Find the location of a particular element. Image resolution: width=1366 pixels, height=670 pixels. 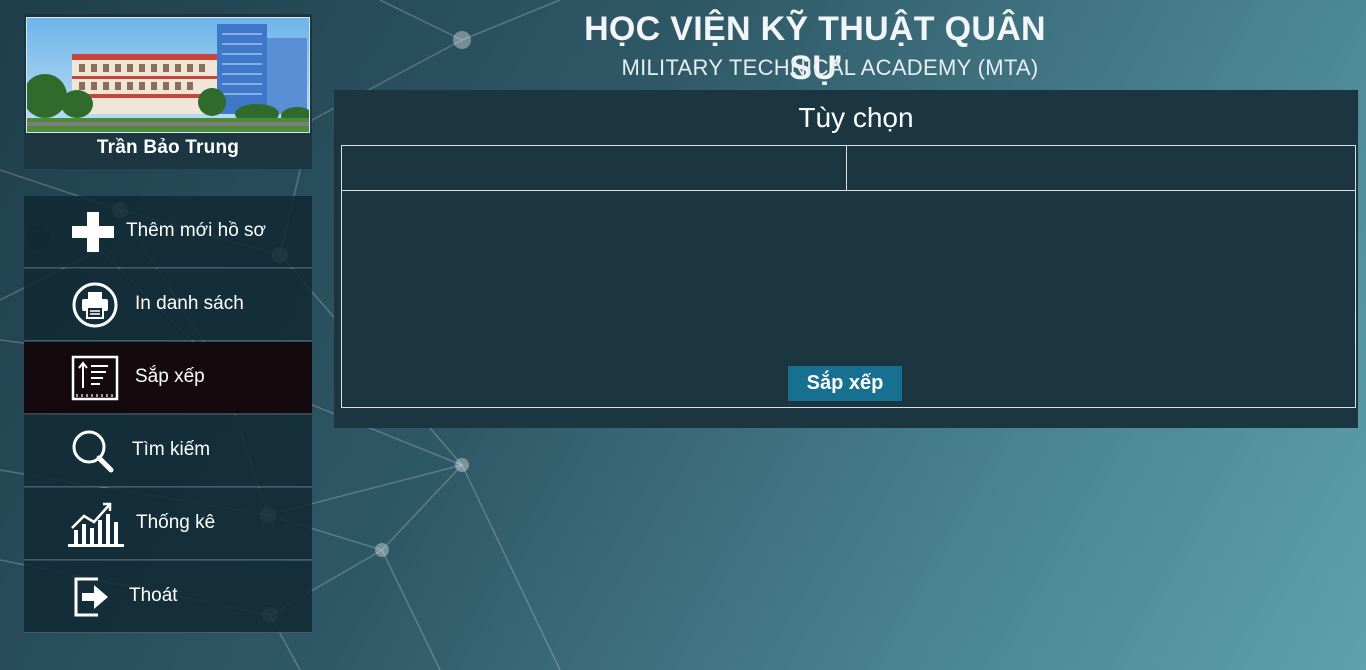

sort-button: Sắp xếp is located at coordinates (845, 383).